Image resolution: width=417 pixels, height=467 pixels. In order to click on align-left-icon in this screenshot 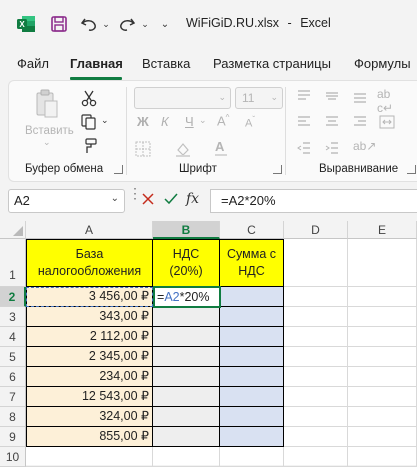, I will do `click(304, 123)`.